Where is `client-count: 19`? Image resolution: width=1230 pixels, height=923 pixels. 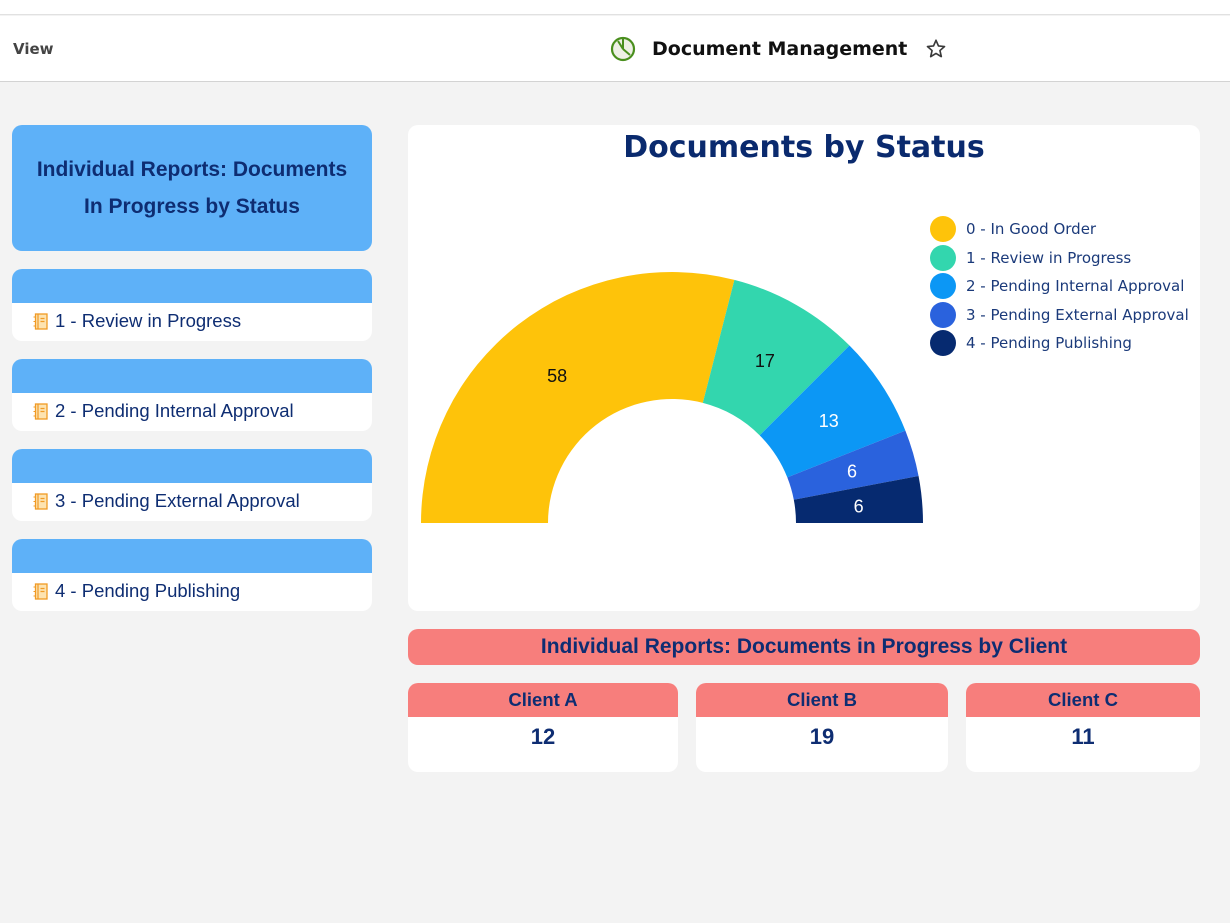
client-count: 19 is located at coordinates (822, 736).